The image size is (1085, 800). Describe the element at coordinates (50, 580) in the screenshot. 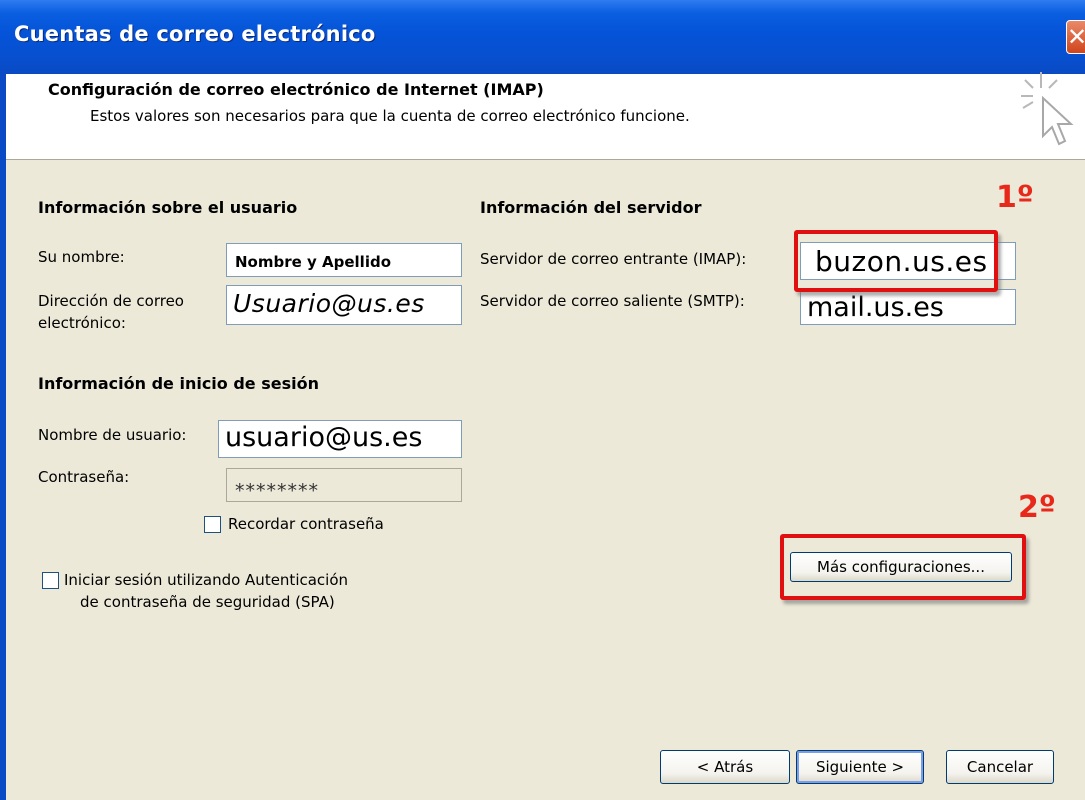

I see `spa-checkbox` at that location.